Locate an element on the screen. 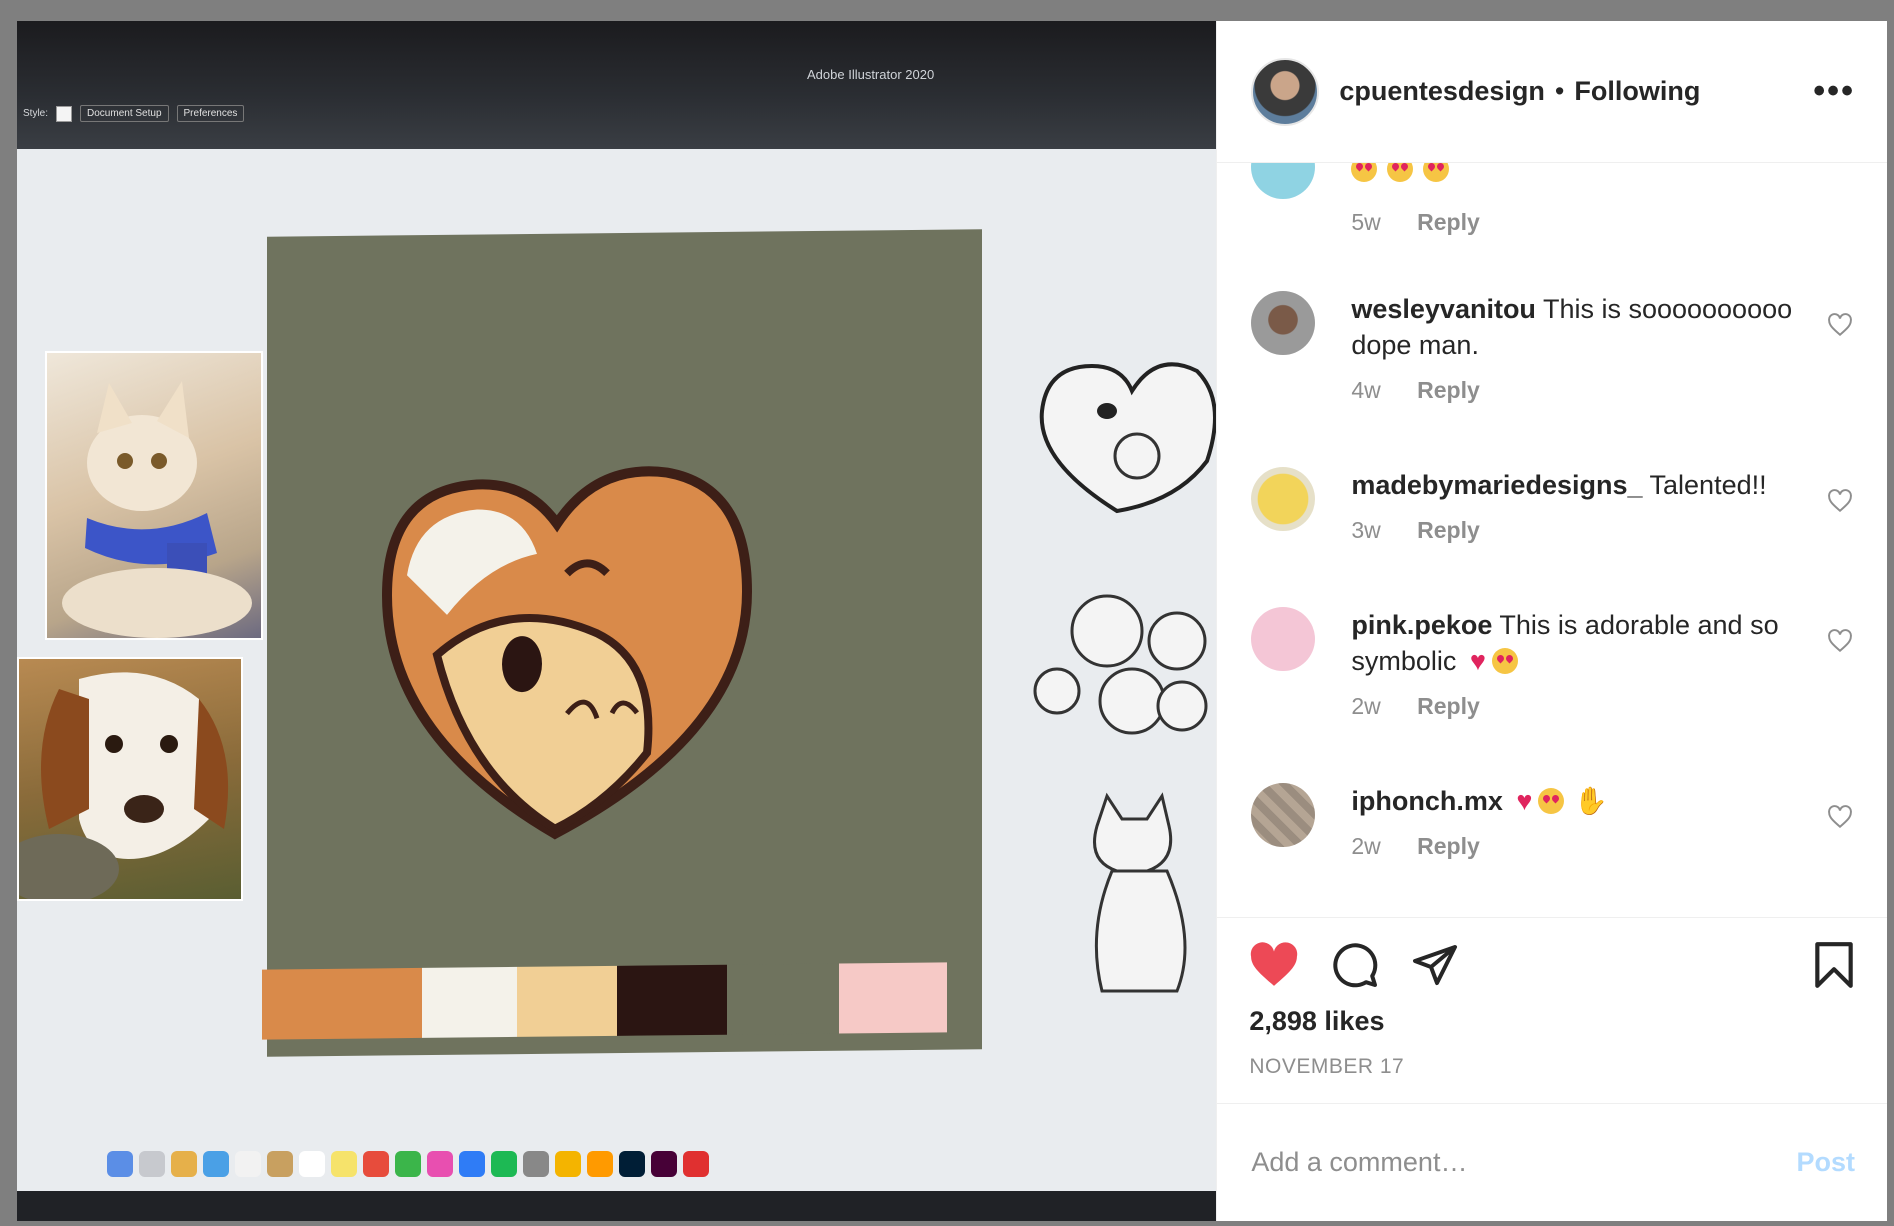 This screenshot has height=1226, width=1894. document-setup-button: Document Setup is located at coordinates (124, 113).